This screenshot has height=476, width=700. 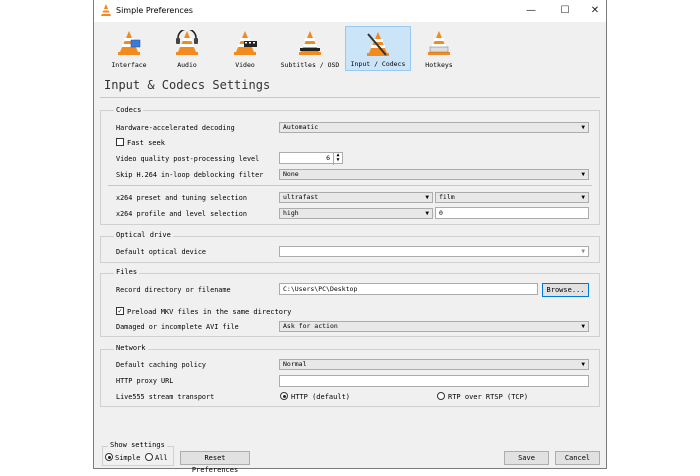 I want to click on hw-decoding-select: Automatic ▼, so click(x=434, y=127).